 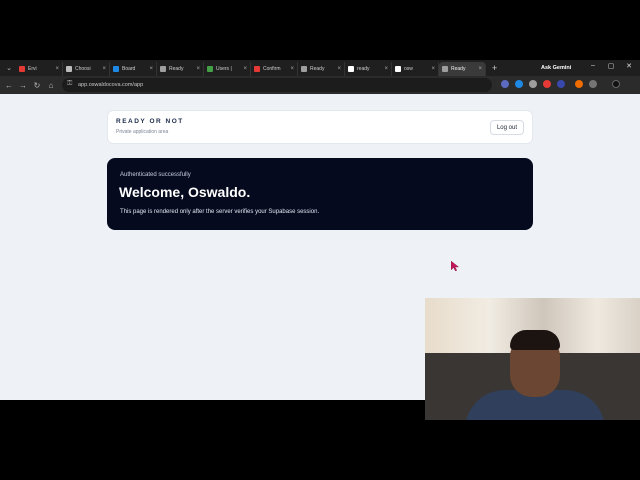 I want to click on browser-tab: Board ×, so click(x=133, y=69).